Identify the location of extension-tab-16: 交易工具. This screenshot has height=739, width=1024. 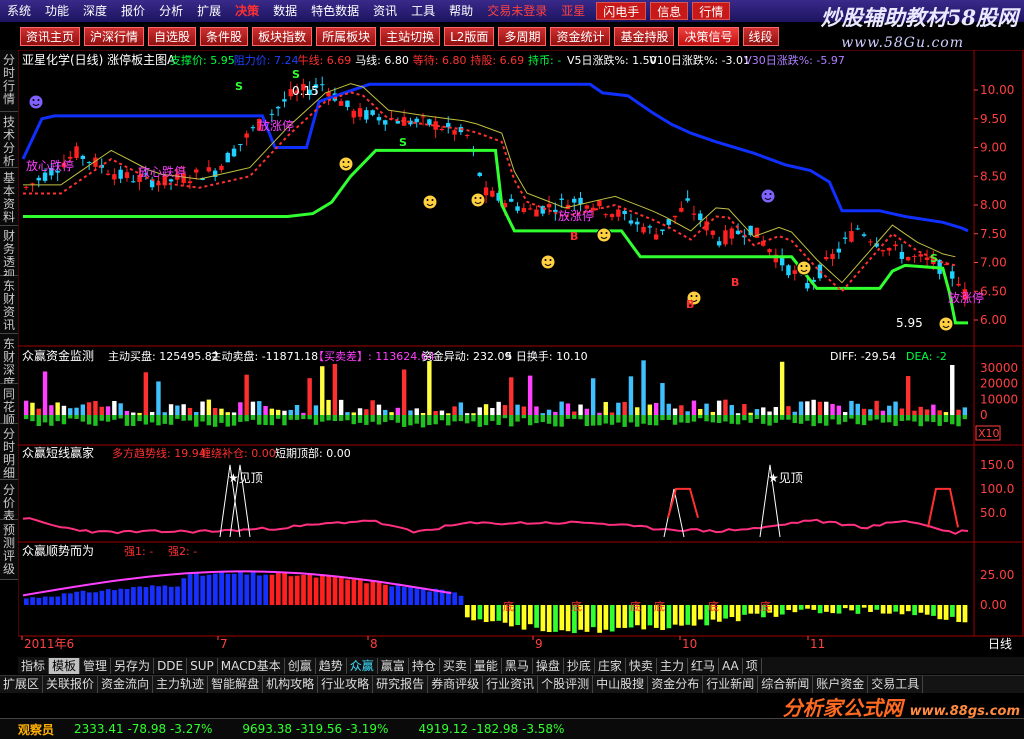
(896, 684).